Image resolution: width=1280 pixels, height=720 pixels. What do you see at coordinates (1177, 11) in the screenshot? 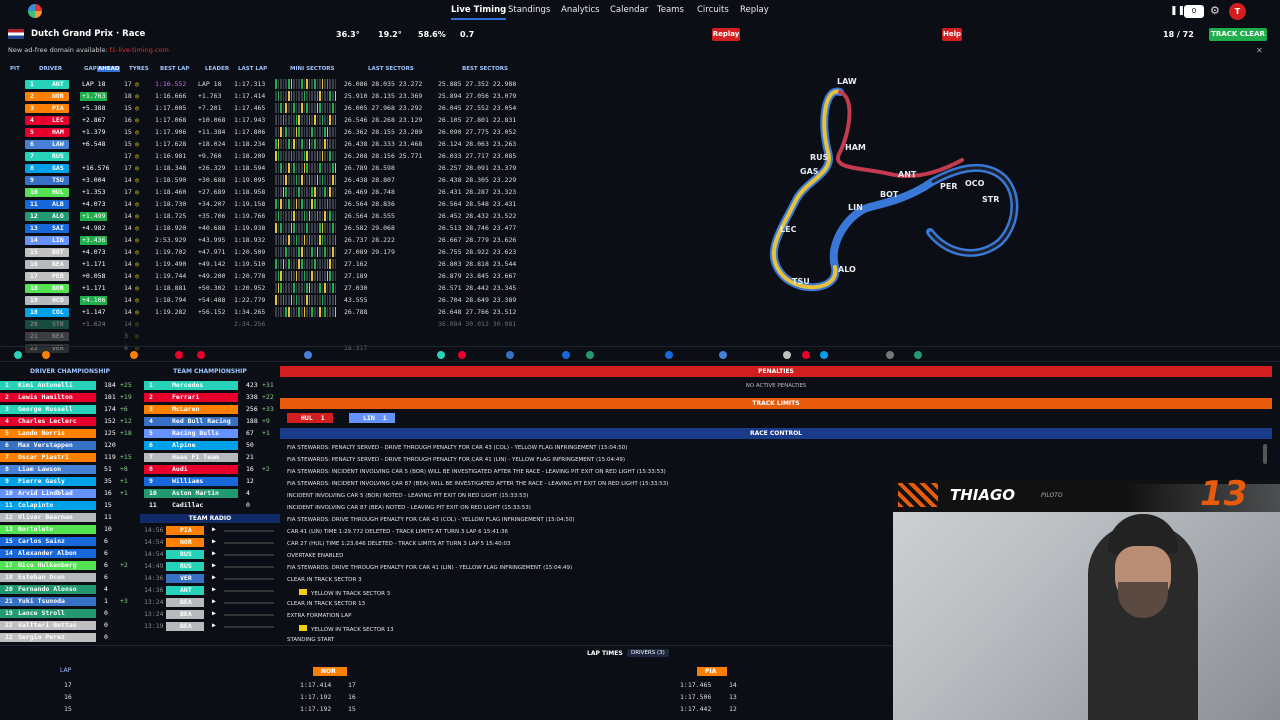
I see `pause-icon: ❚❚` at bounding box center [1177, 11].